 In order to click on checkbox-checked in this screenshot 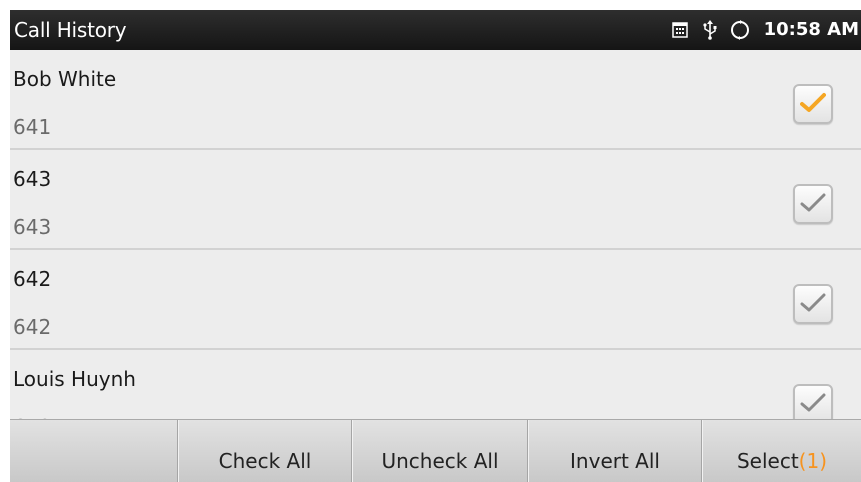, I will do `click(813, 104)`.